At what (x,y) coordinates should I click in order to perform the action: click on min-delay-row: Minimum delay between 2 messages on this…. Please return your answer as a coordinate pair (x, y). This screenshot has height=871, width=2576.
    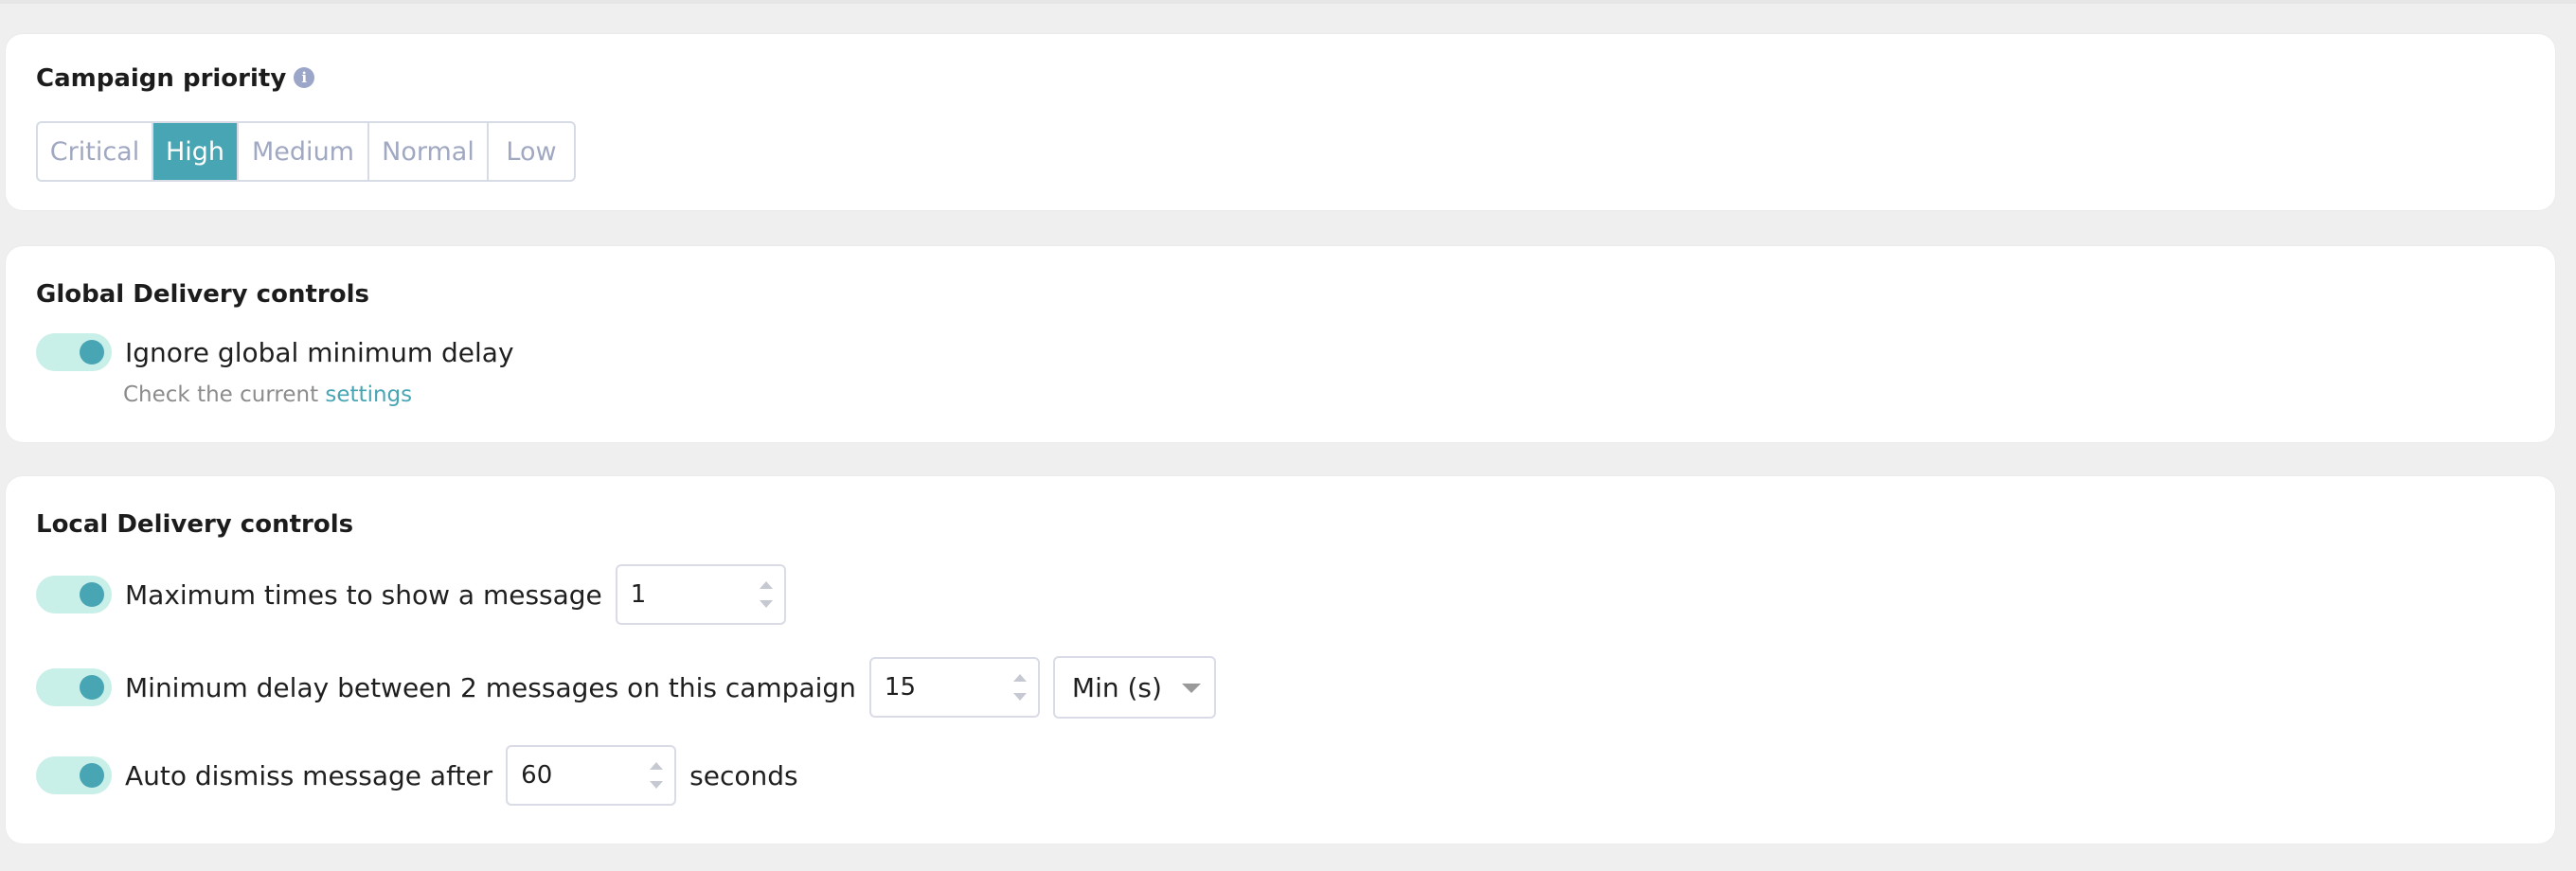
    Looking at the image, I should click on (626, 687).